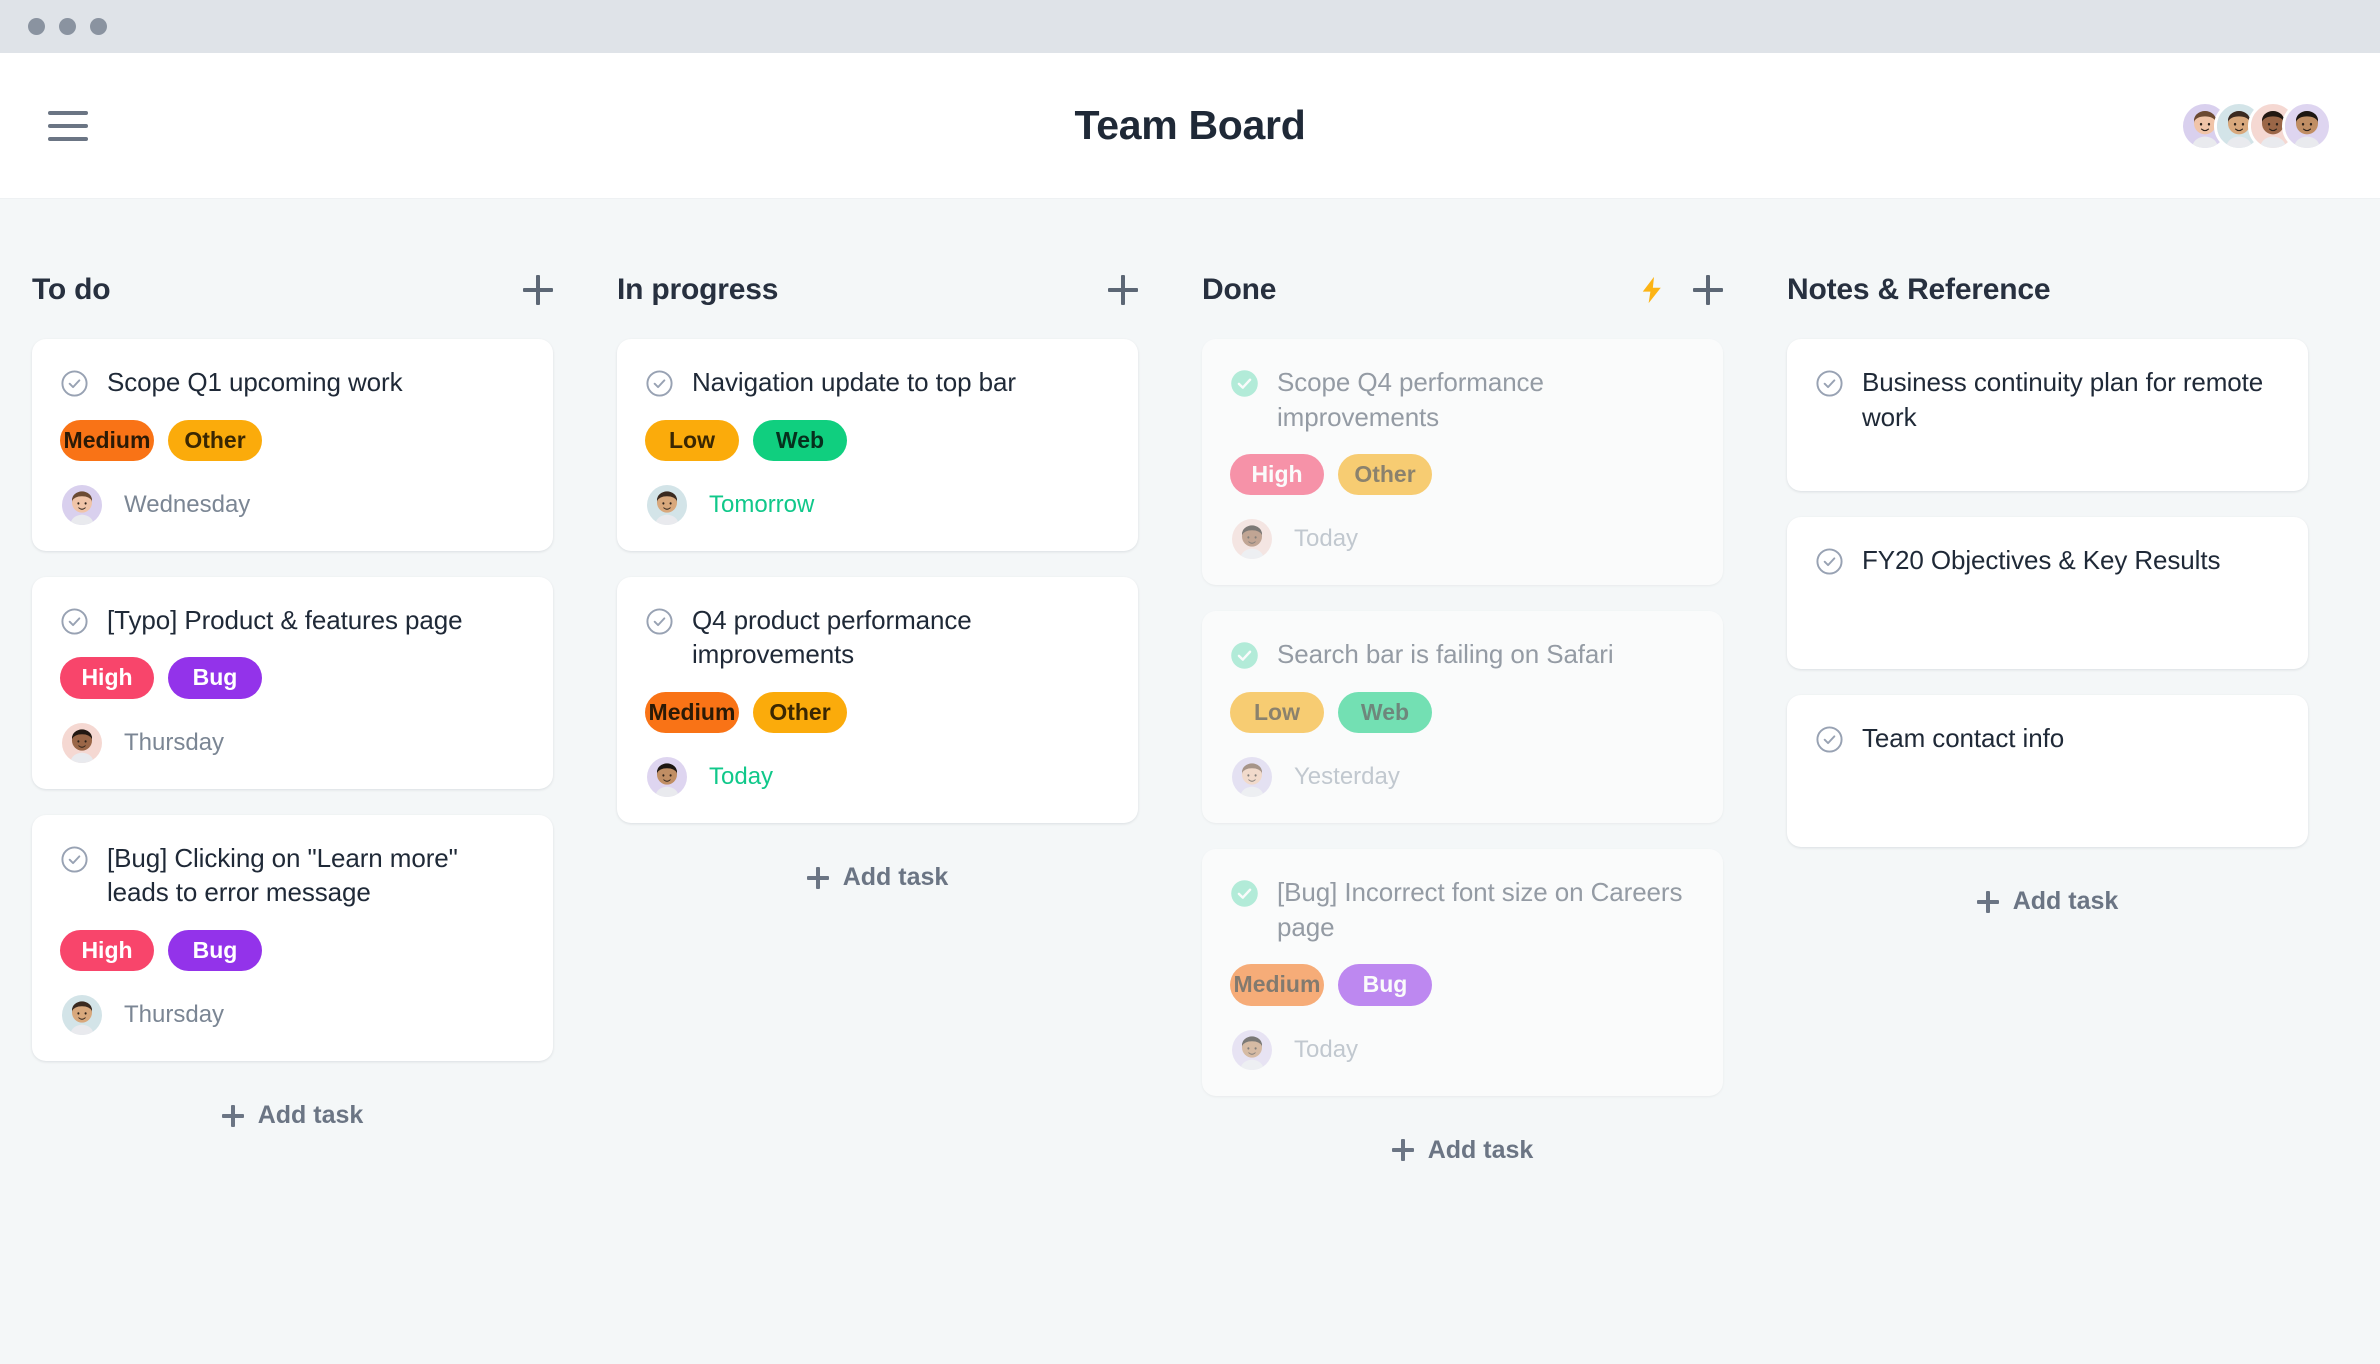 The height and width of the screenshot is (1364, 2380). What do you see at coordinates (1462, 985) in the screenshot?
I see `card-tags: Medium Bug` at bounding box center [1462, 985].